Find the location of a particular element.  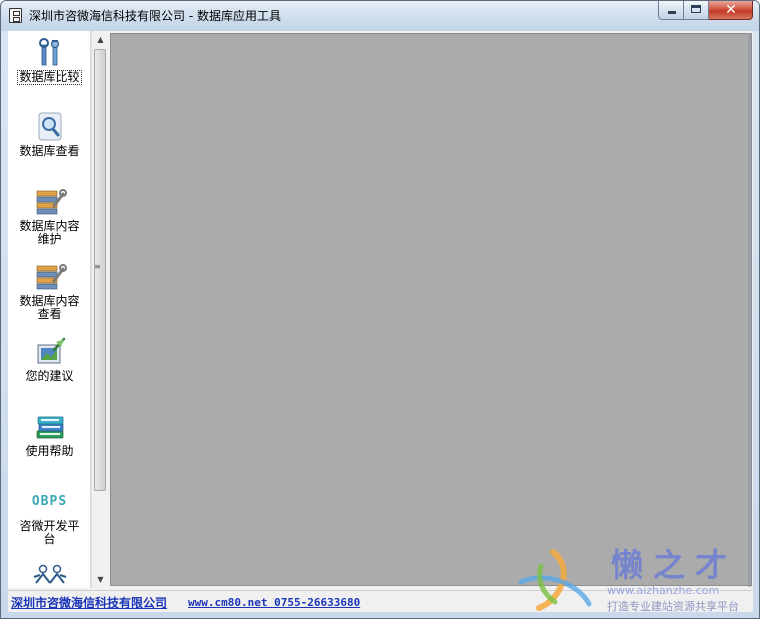

close-icon: ✕ is located at coordinates (731, 10).